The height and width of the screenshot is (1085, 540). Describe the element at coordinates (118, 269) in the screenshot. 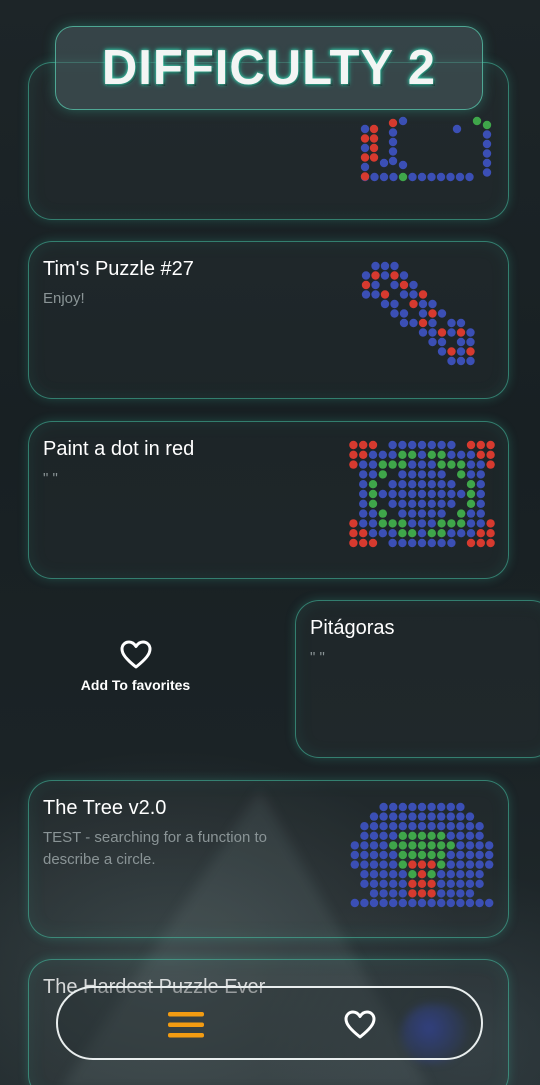

I see `puzzle-title: Tim's Puzzle #27` at that location.